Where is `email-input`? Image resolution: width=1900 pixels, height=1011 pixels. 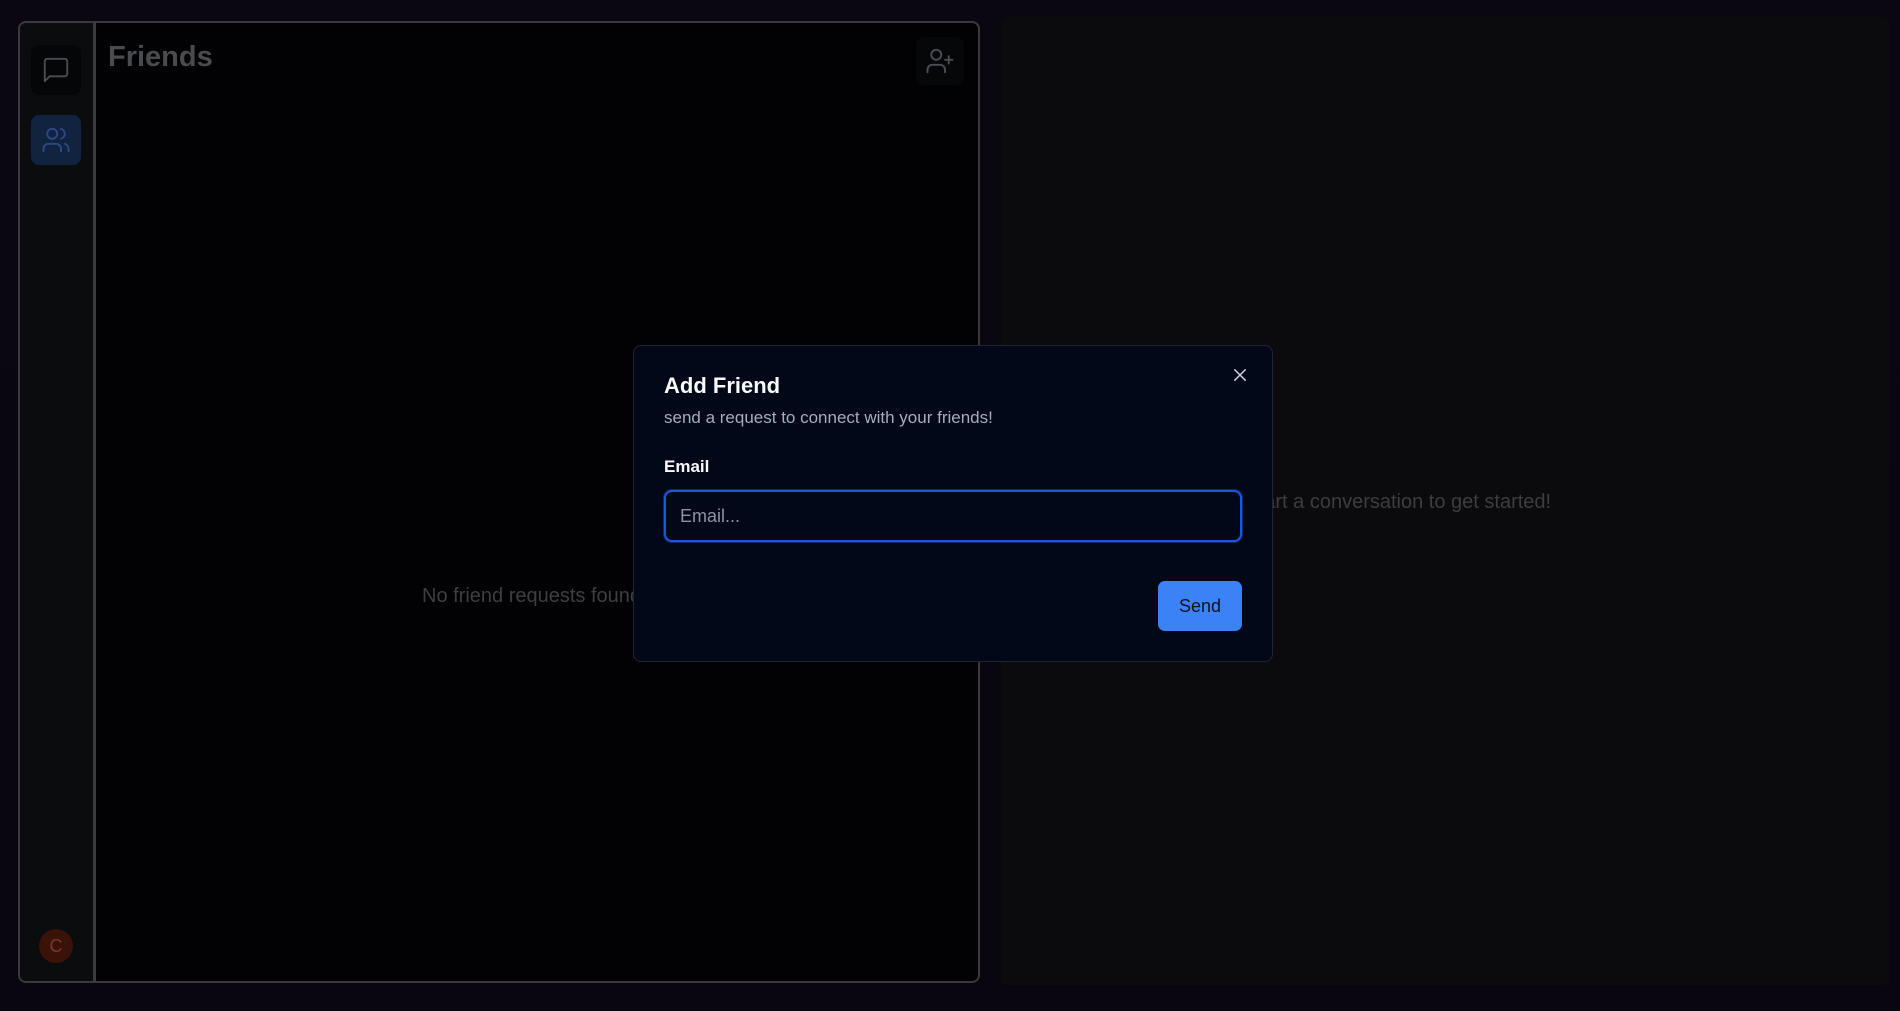 email-input is located at coordinates (953, 516).